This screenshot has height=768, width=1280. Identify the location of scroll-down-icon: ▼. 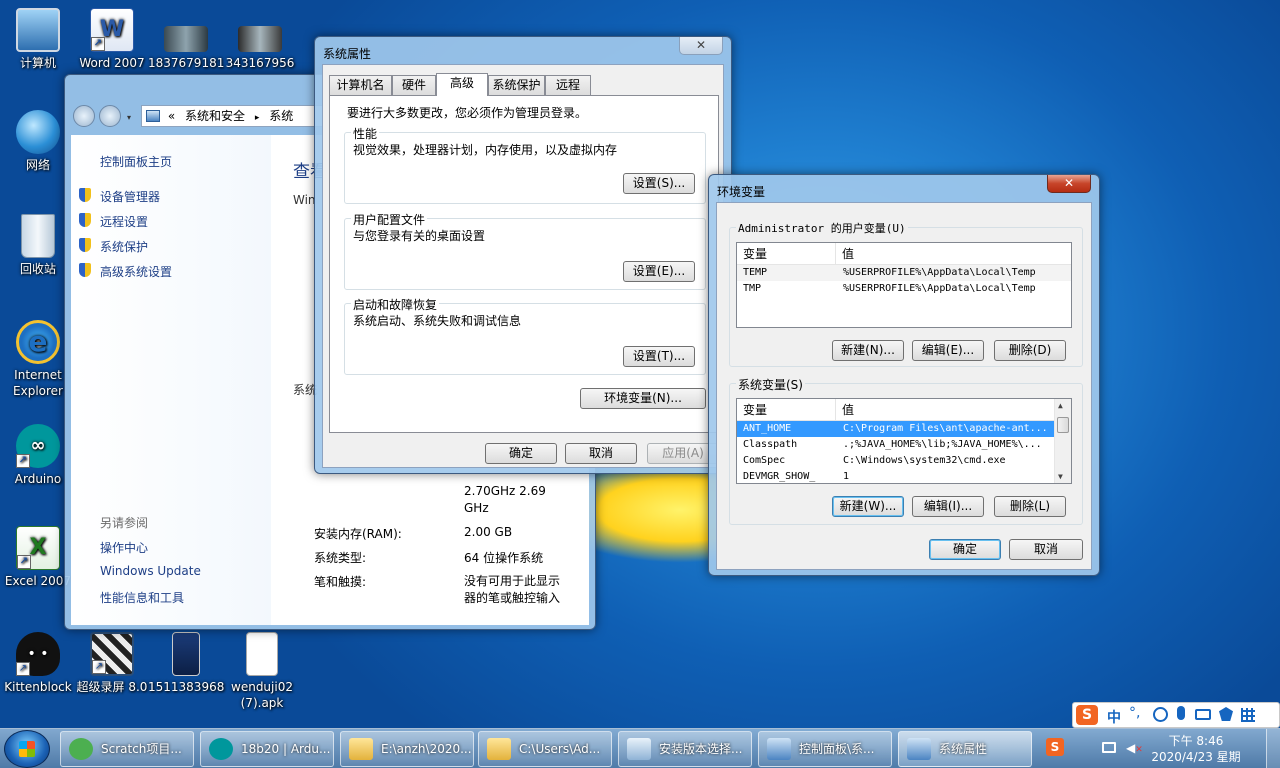
(1060, 476).